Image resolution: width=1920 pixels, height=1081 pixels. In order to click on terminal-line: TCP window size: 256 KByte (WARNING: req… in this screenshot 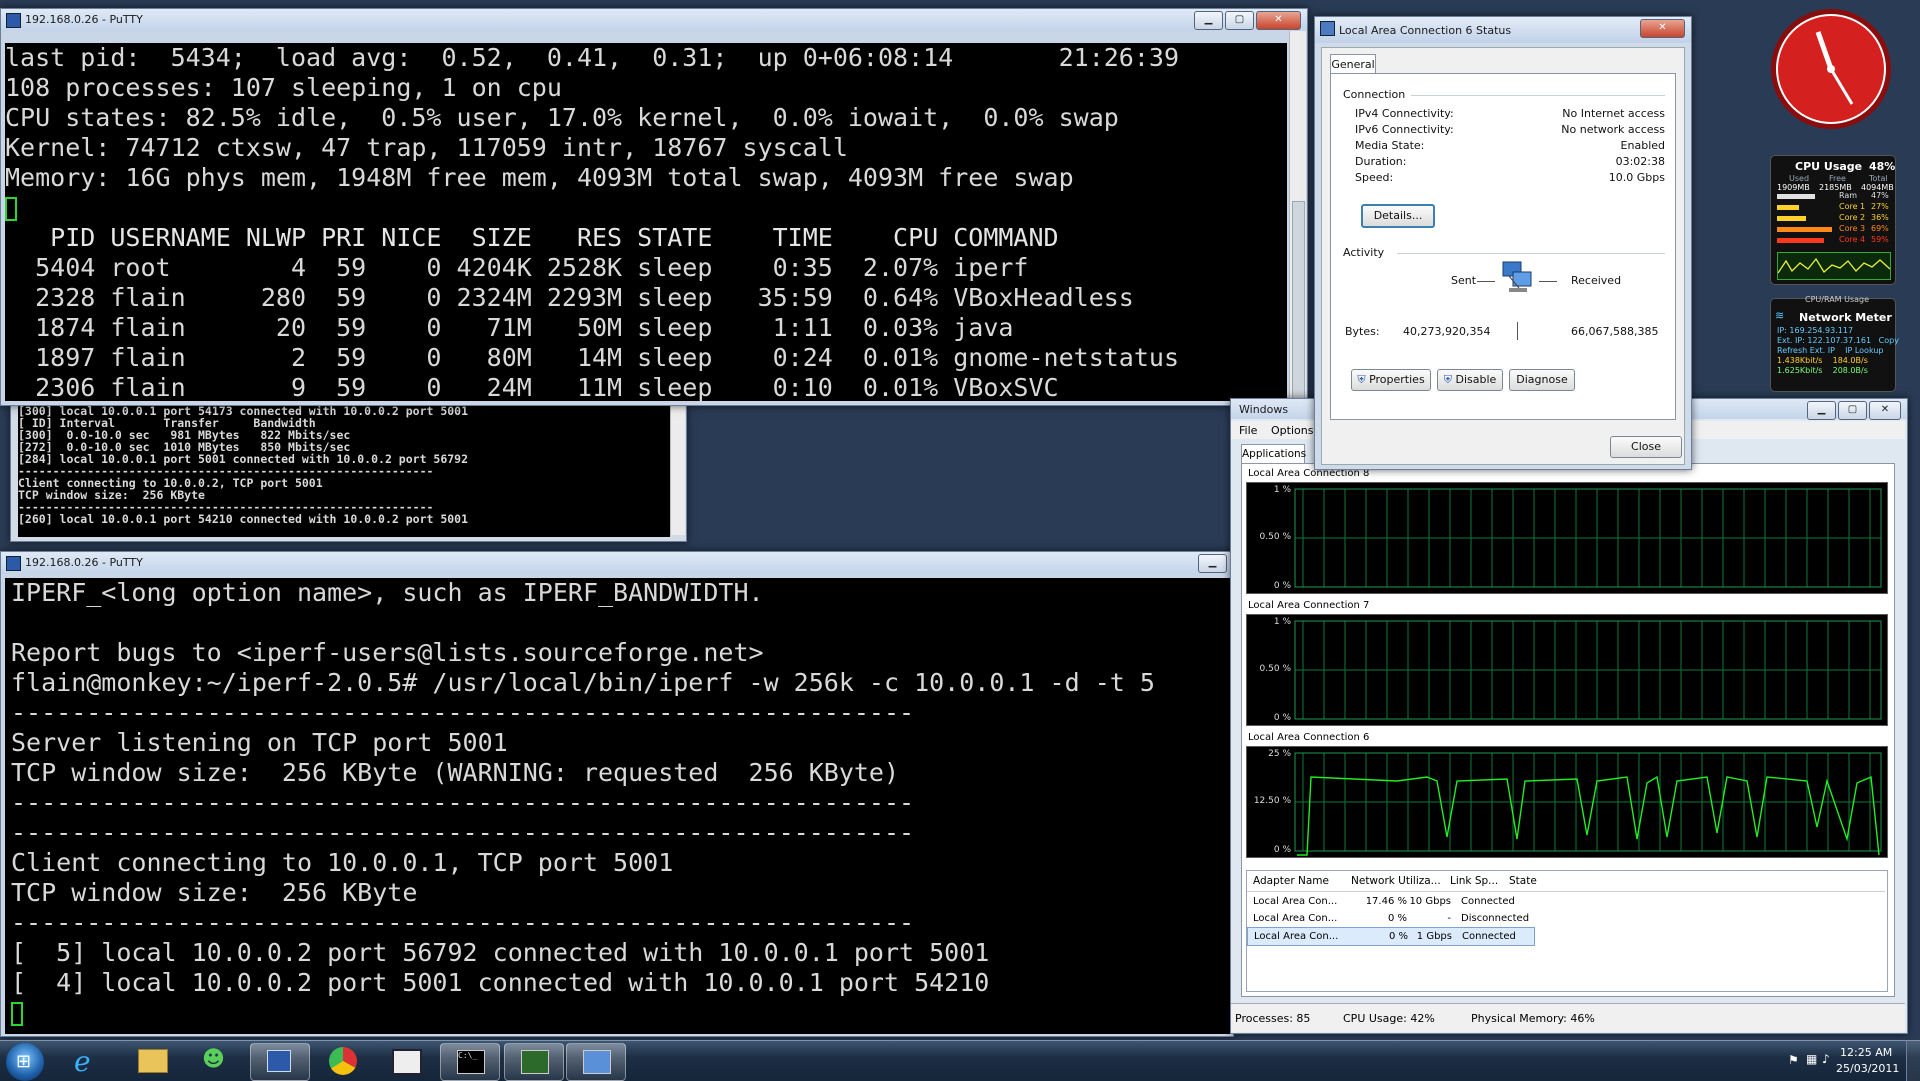, I will do `click(455, 772)`.